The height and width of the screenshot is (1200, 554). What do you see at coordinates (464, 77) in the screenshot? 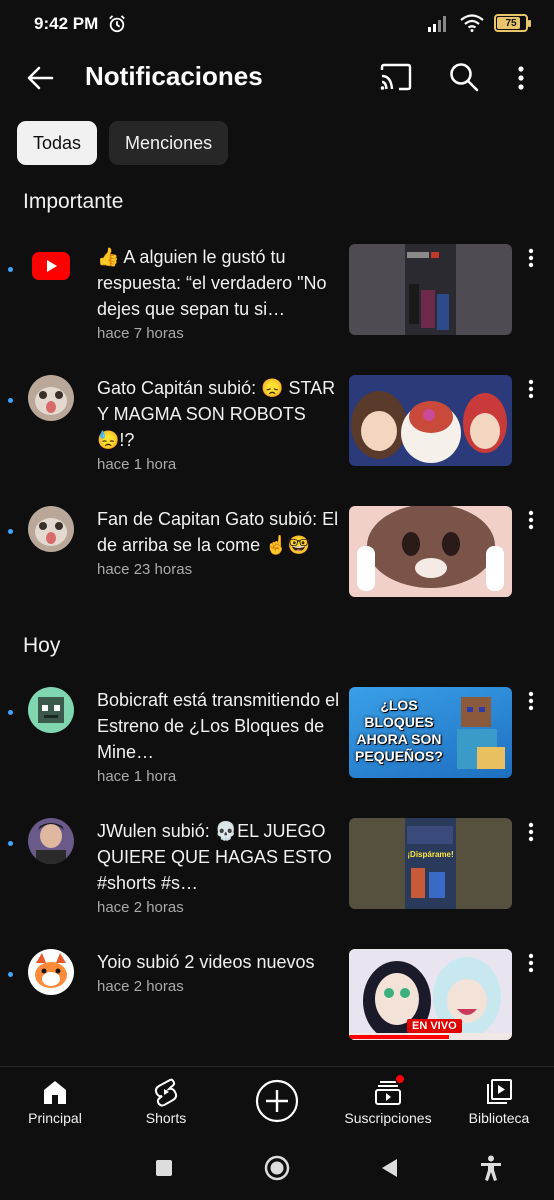
I see `search-icon` at bounding box center [464, 77].